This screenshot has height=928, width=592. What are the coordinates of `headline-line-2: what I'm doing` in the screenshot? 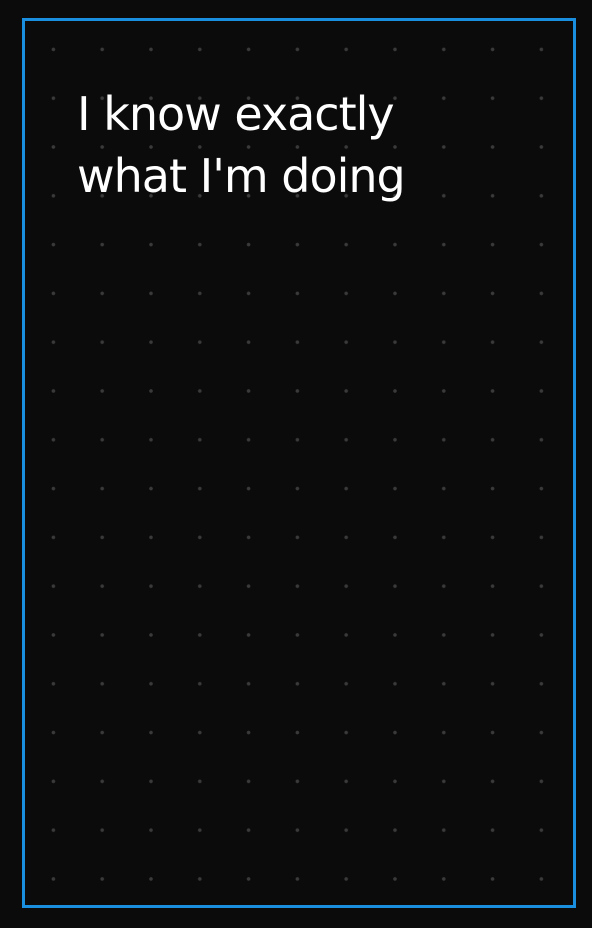 It's located at (241, 176).